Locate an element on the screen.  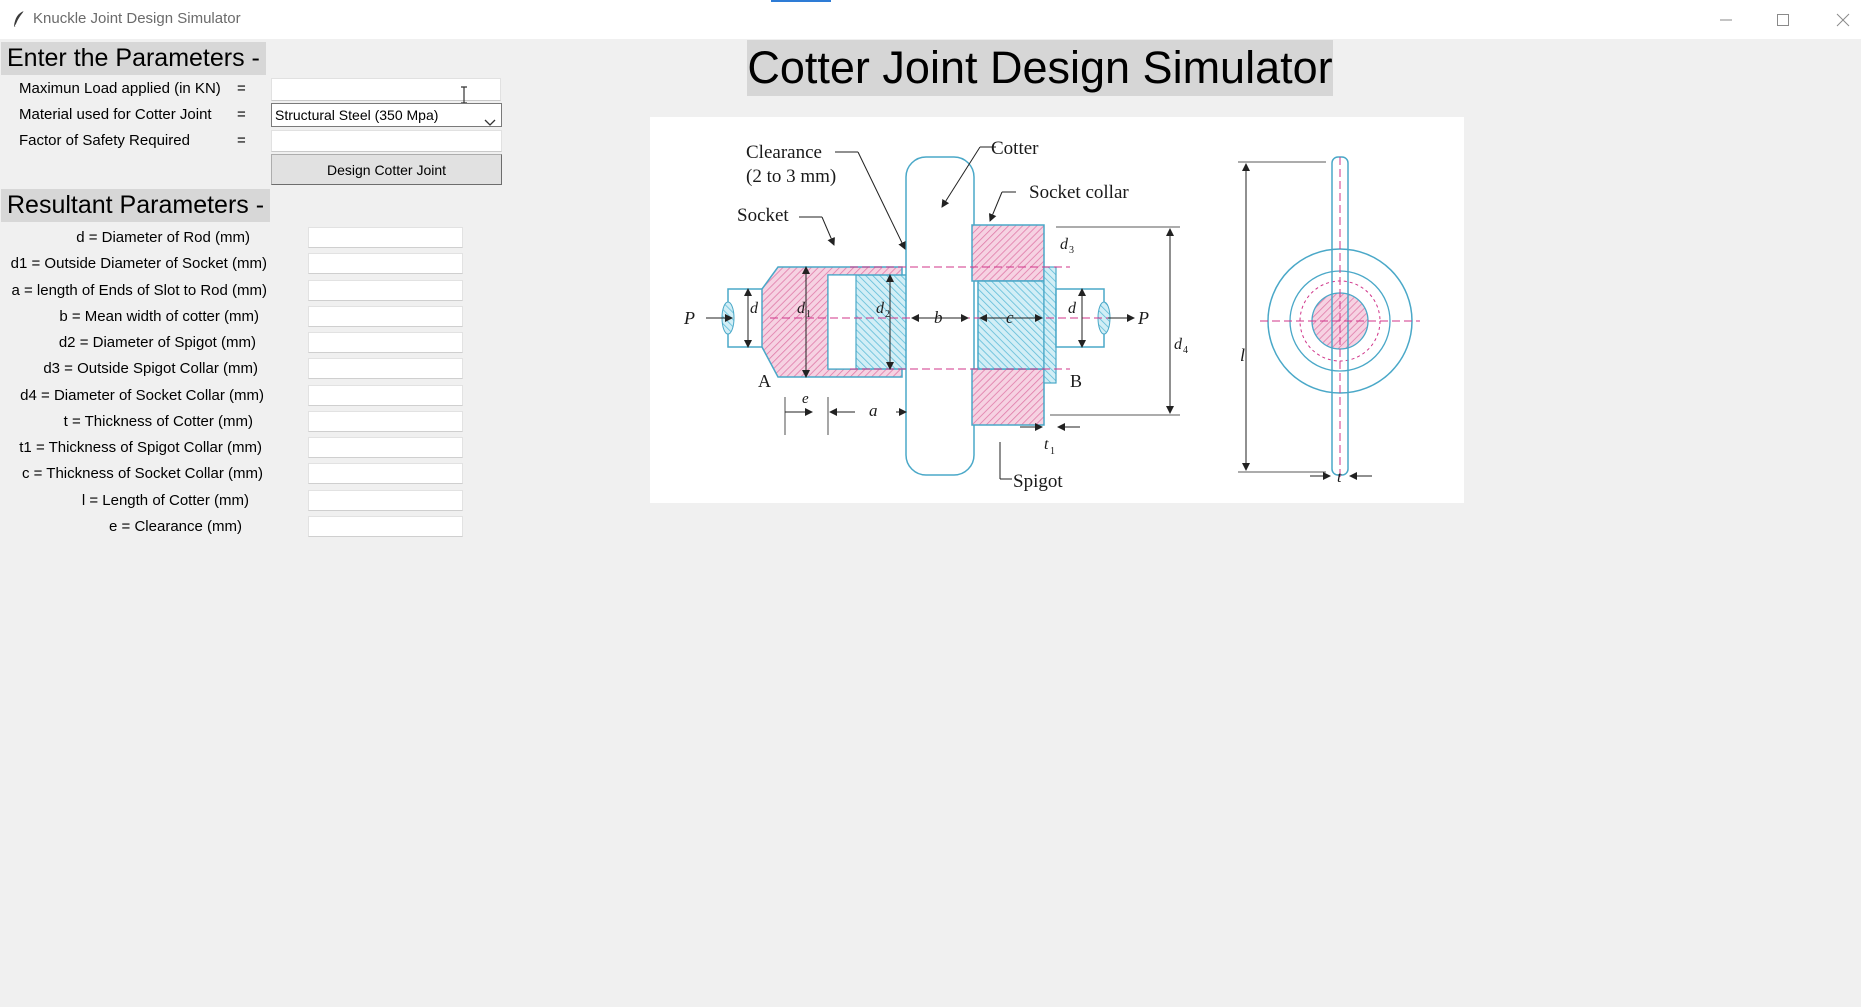
d1-sub-label: 1 is located at coordinates (808, 314).